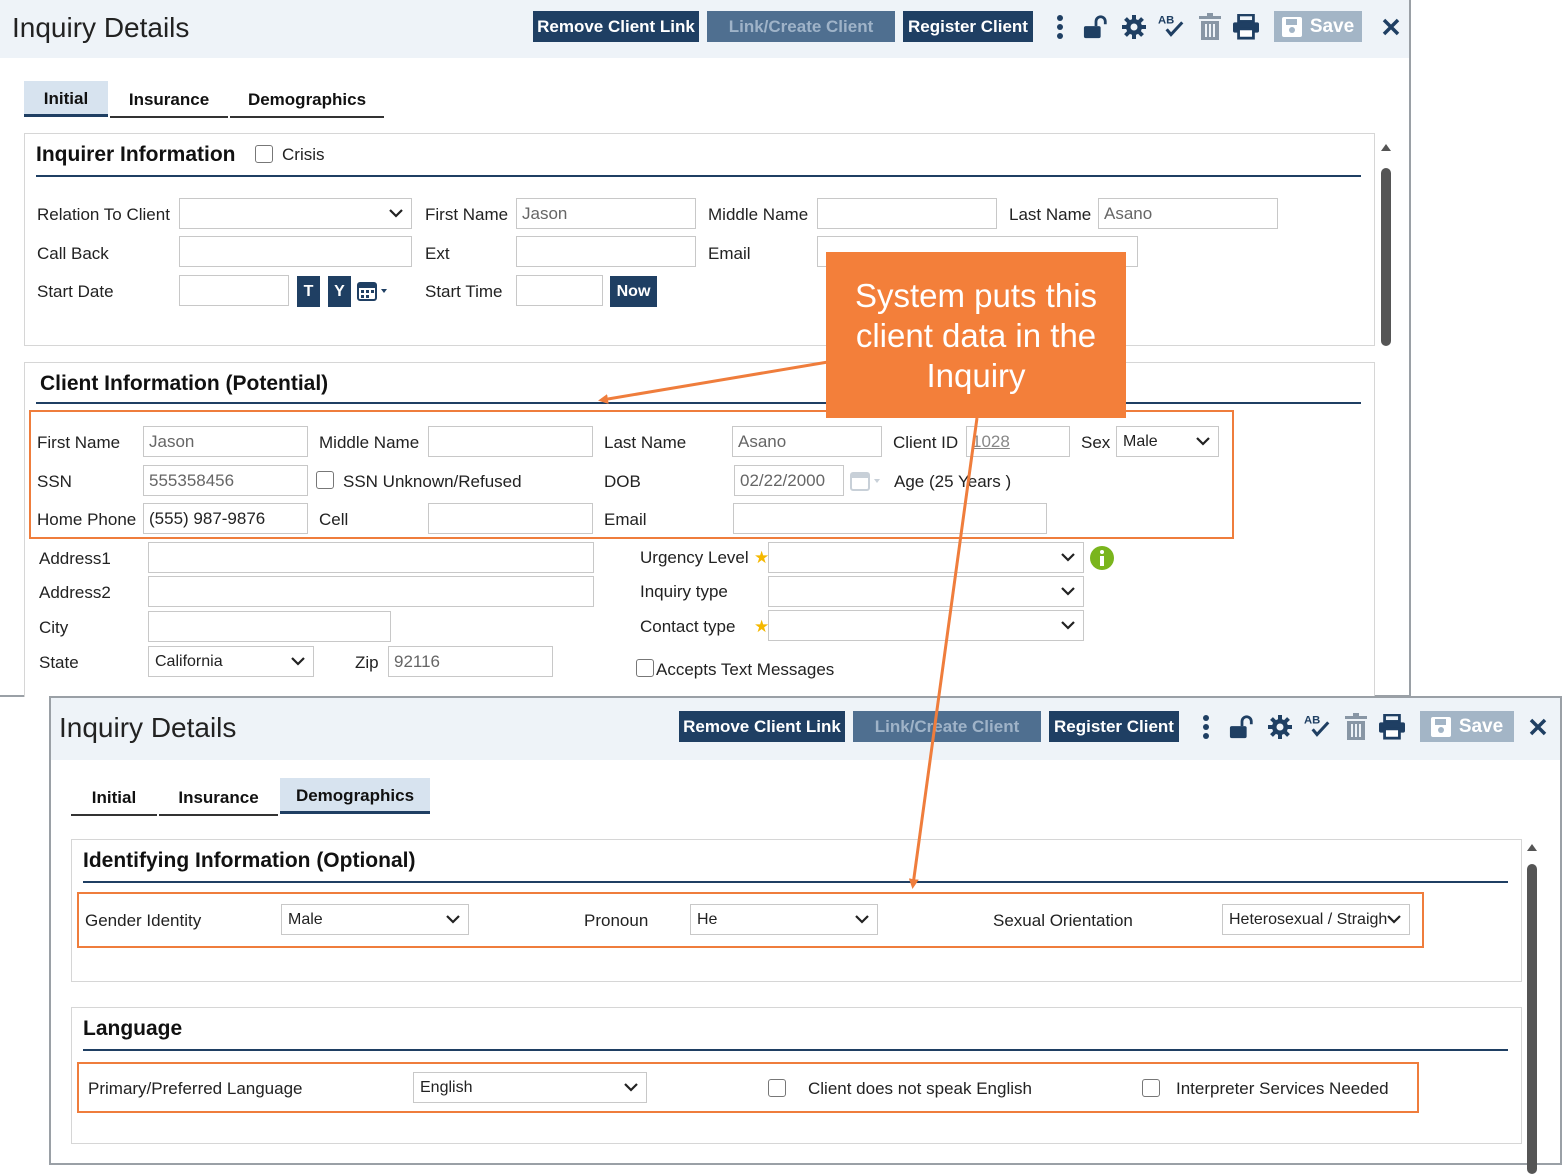 This screenshot has height=1174, width=1562. I want to click on arrow-to-client-info, so click(713, 382).